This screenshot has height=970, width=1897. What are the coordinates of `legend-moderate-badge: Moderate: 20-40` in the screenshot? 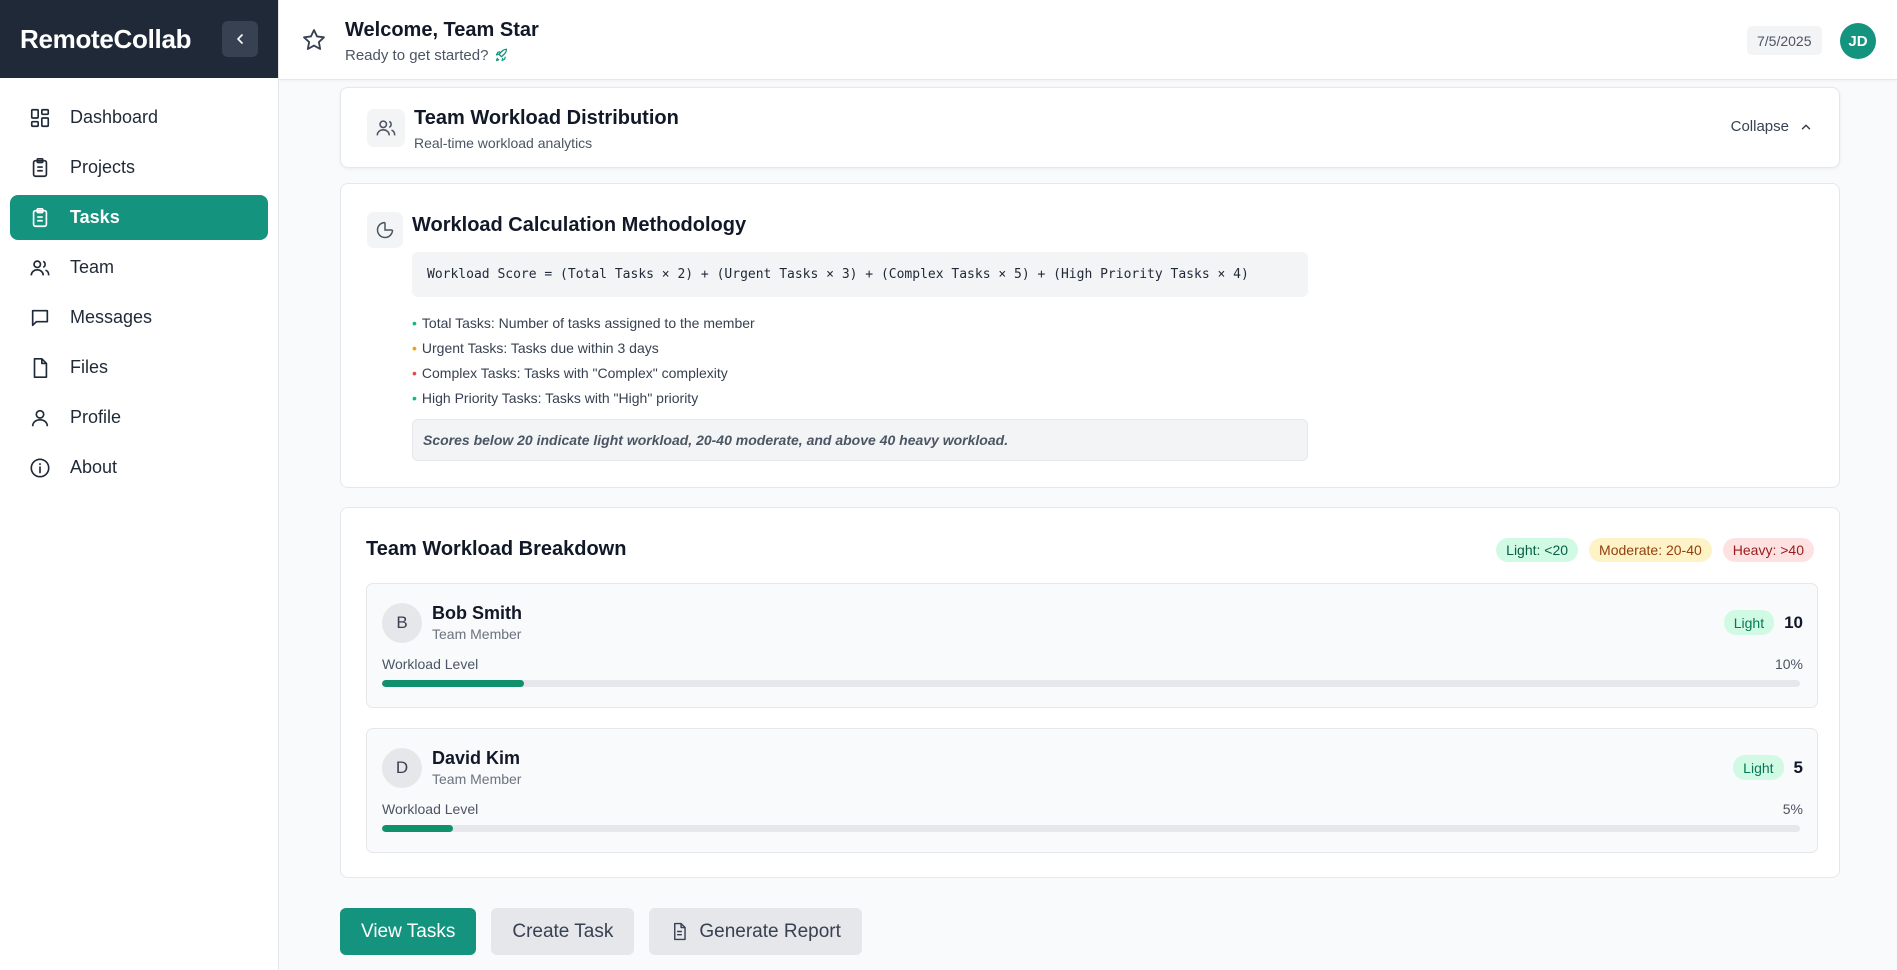 It's located at (1650, 550).